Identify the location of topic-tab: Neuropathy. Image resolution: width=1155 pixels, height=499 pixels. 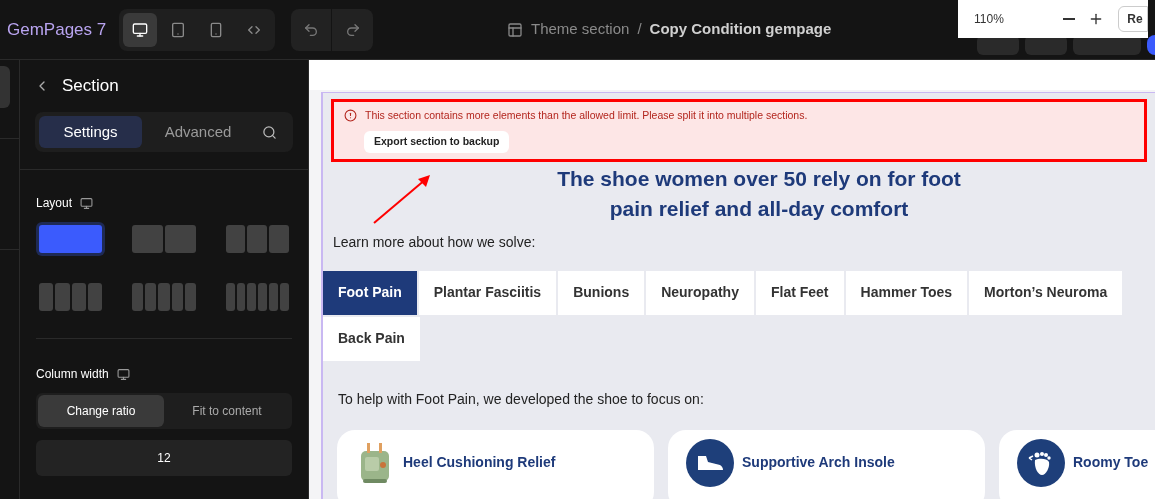
(700, 292).